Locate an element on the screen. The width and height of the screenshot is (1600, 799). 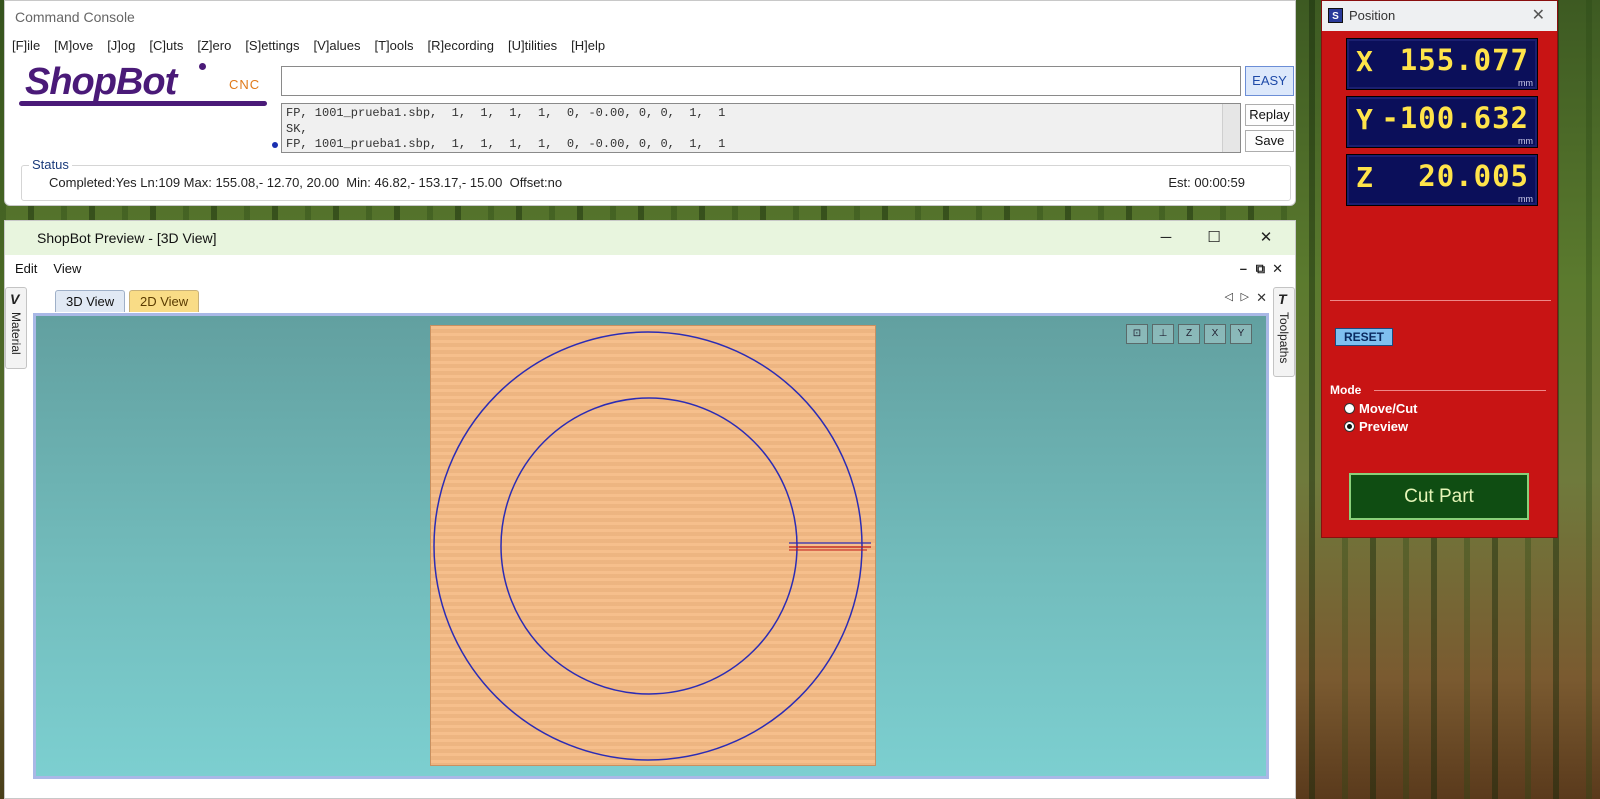
front-x-view-icon: X is located at coordinates (1215, 334).